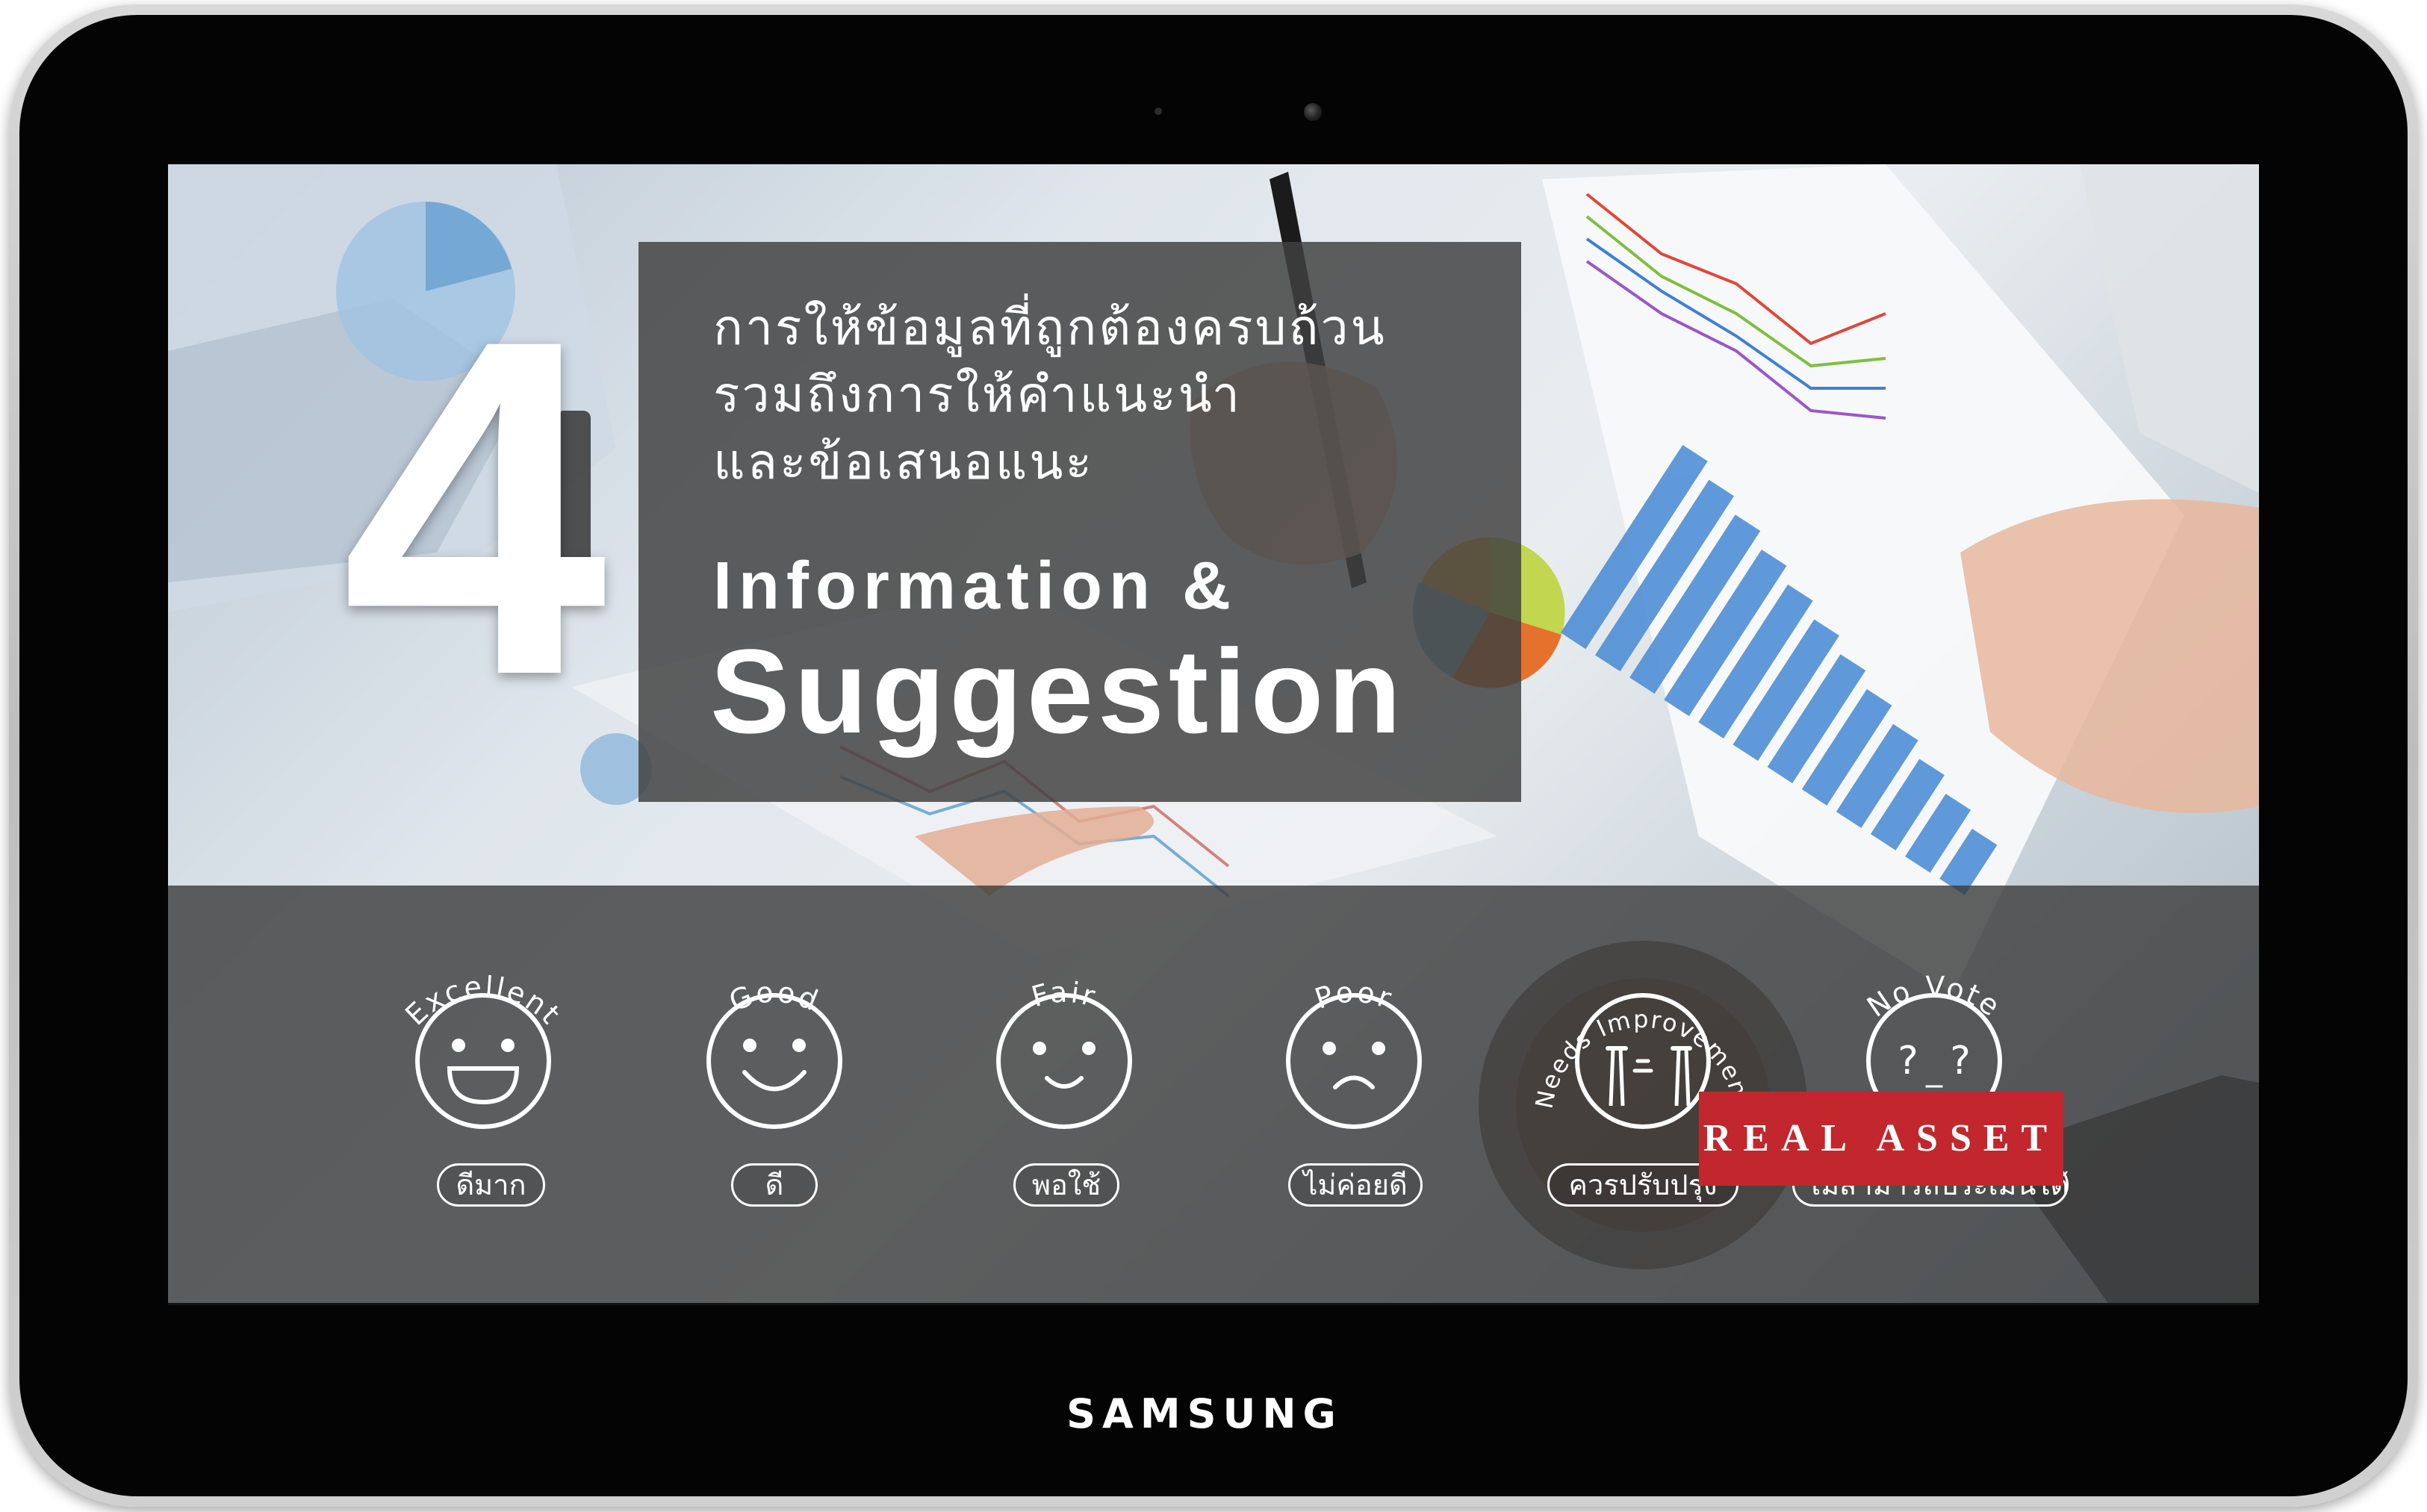 The width and height of the screenshot is (2427, 1512). Describe the element at coordinates (1064, 1061) in the screenshot. I see `slight-smile-face-icon` at that location.